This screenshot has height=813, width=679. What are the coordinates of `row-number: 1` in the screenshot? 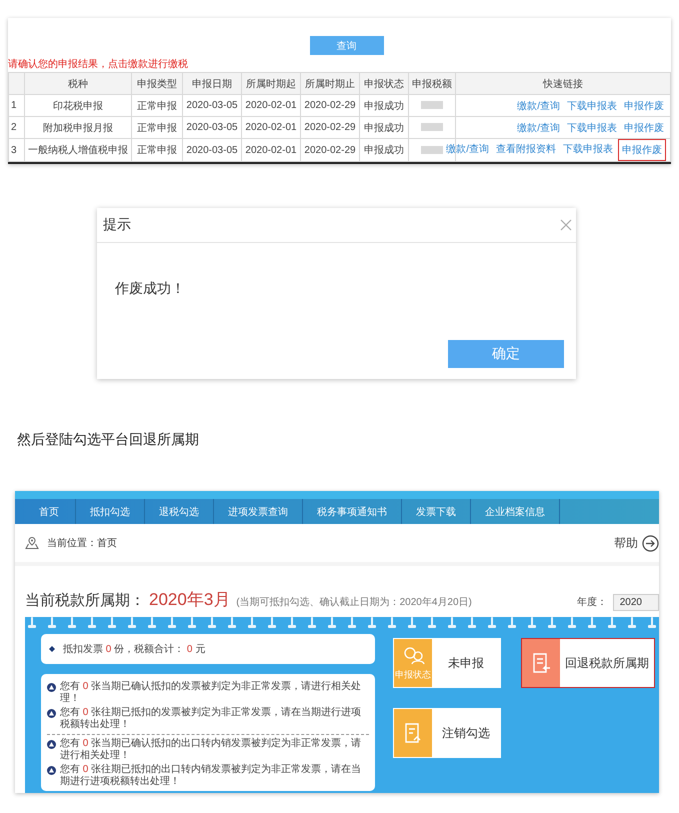 It's located at (16, 105).